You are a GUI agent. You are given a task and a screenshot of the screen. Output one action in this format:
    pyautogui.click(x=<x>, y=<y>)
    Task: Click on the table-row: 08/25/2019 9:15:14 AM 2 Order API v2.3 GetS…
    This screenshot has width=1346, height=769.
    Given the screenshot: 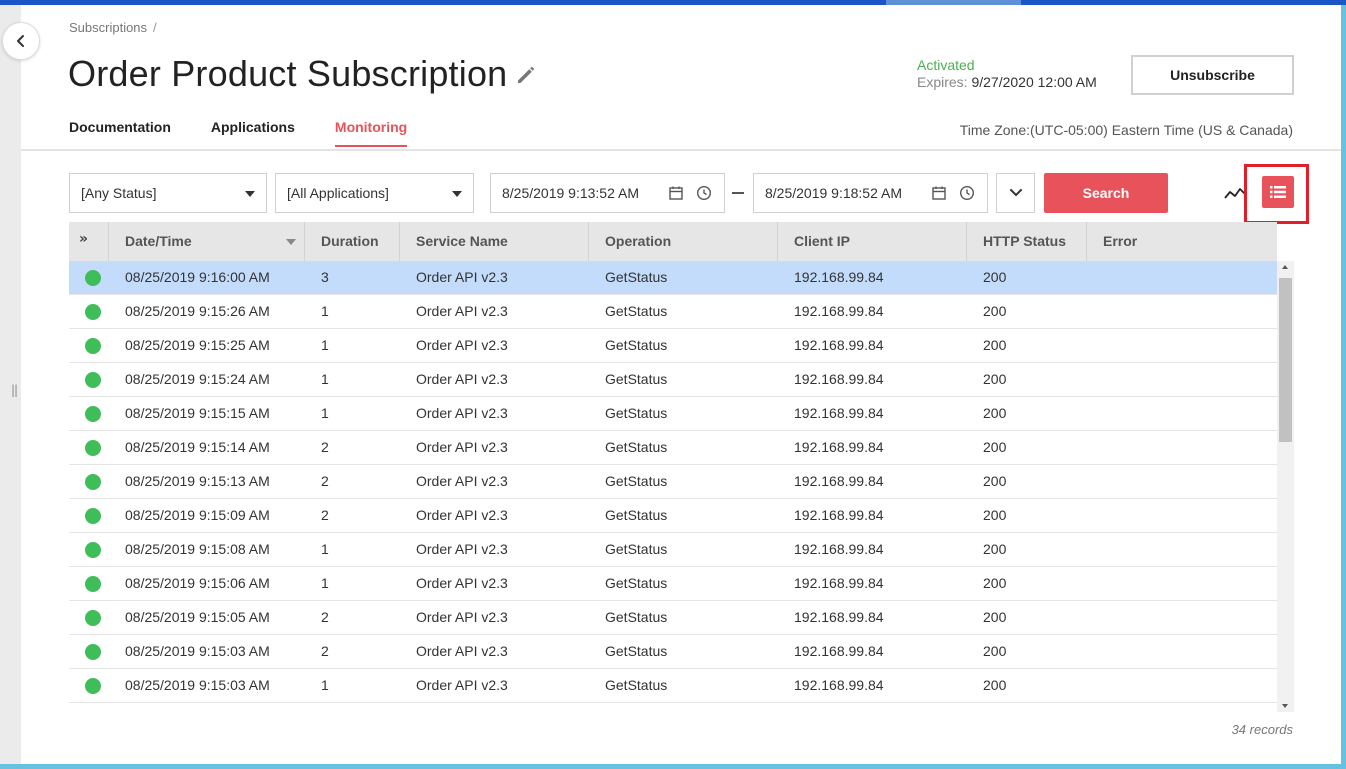 What is the action you would take?
    pyautogui.click(x=673, y=448)
    